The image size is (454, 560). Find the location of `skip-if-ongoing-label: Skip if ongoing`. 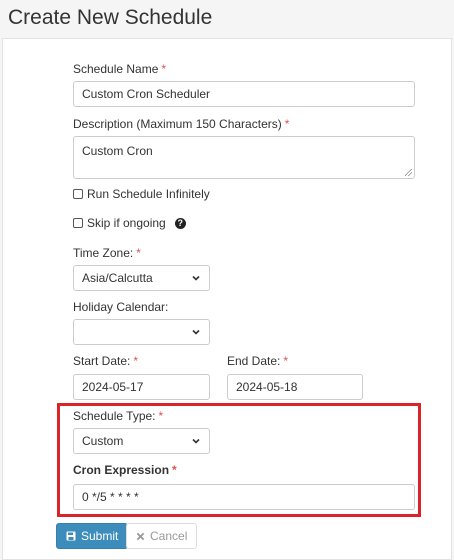

skip-if-ongoing-label: Skip if ongoing is located at coordinates (126, 223).